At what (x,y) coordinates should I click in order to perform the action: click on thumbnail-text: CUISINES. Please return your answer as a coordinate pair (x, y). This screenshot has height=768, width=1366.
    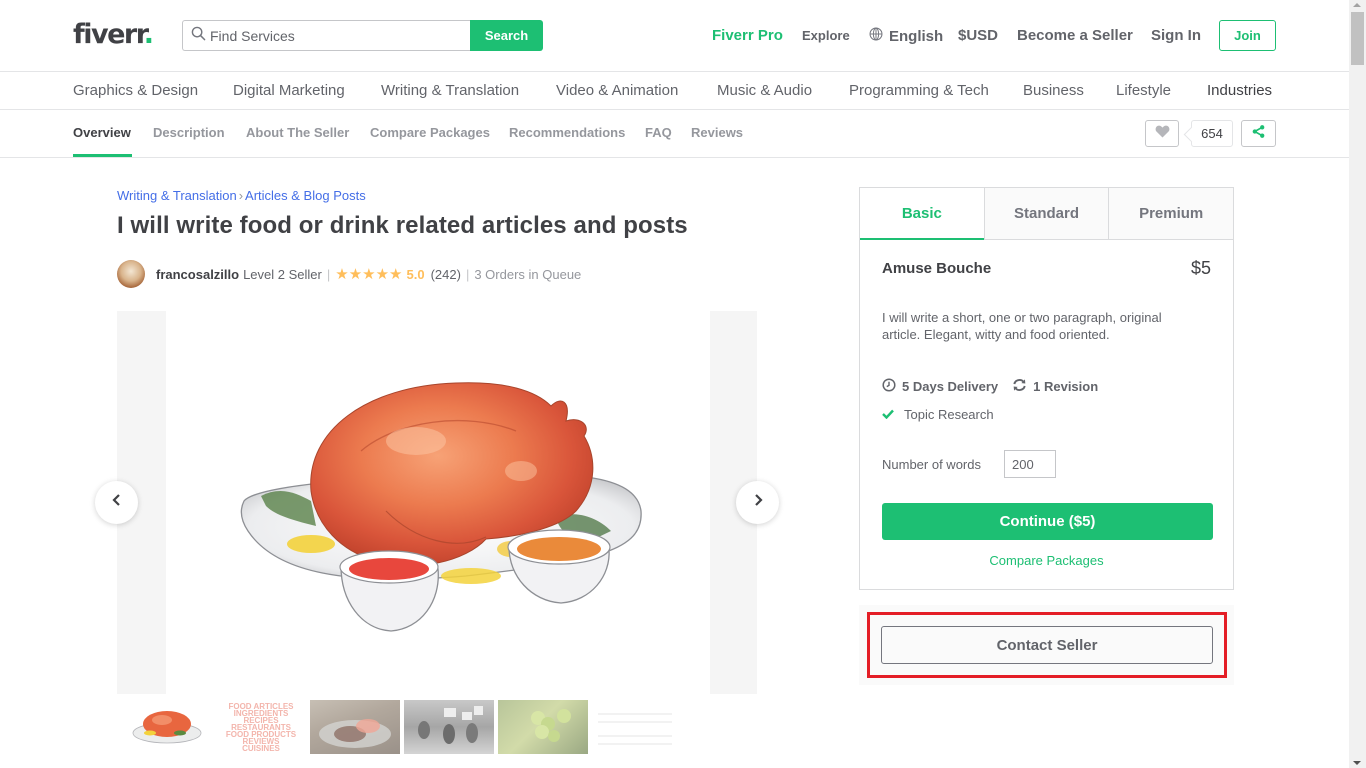
    Looking at the image, I should click on (261, 748).